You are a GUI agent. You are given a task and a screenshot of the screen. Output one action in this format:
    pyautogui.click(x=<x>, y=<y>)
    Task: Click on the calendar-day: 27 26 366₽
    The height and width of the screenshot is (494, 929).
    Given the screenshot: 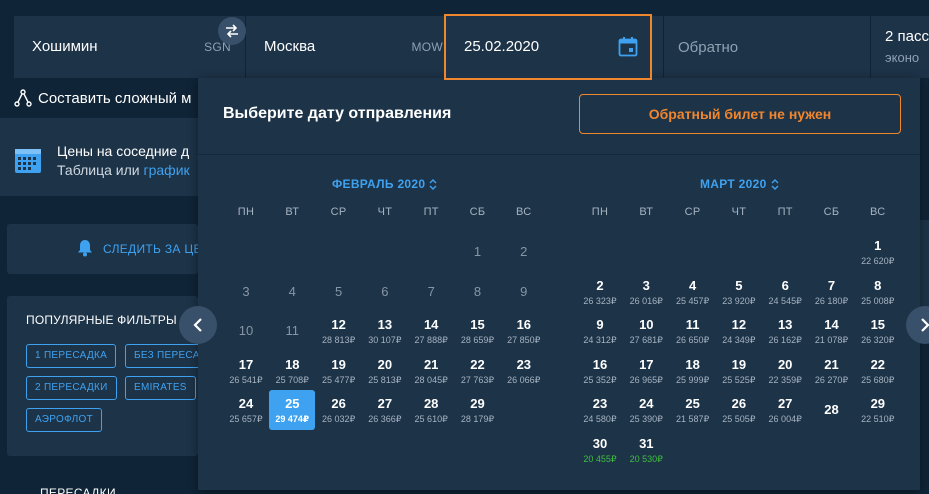 What is the action you would take?
    pyautogui.click(x=385, y=410)
    